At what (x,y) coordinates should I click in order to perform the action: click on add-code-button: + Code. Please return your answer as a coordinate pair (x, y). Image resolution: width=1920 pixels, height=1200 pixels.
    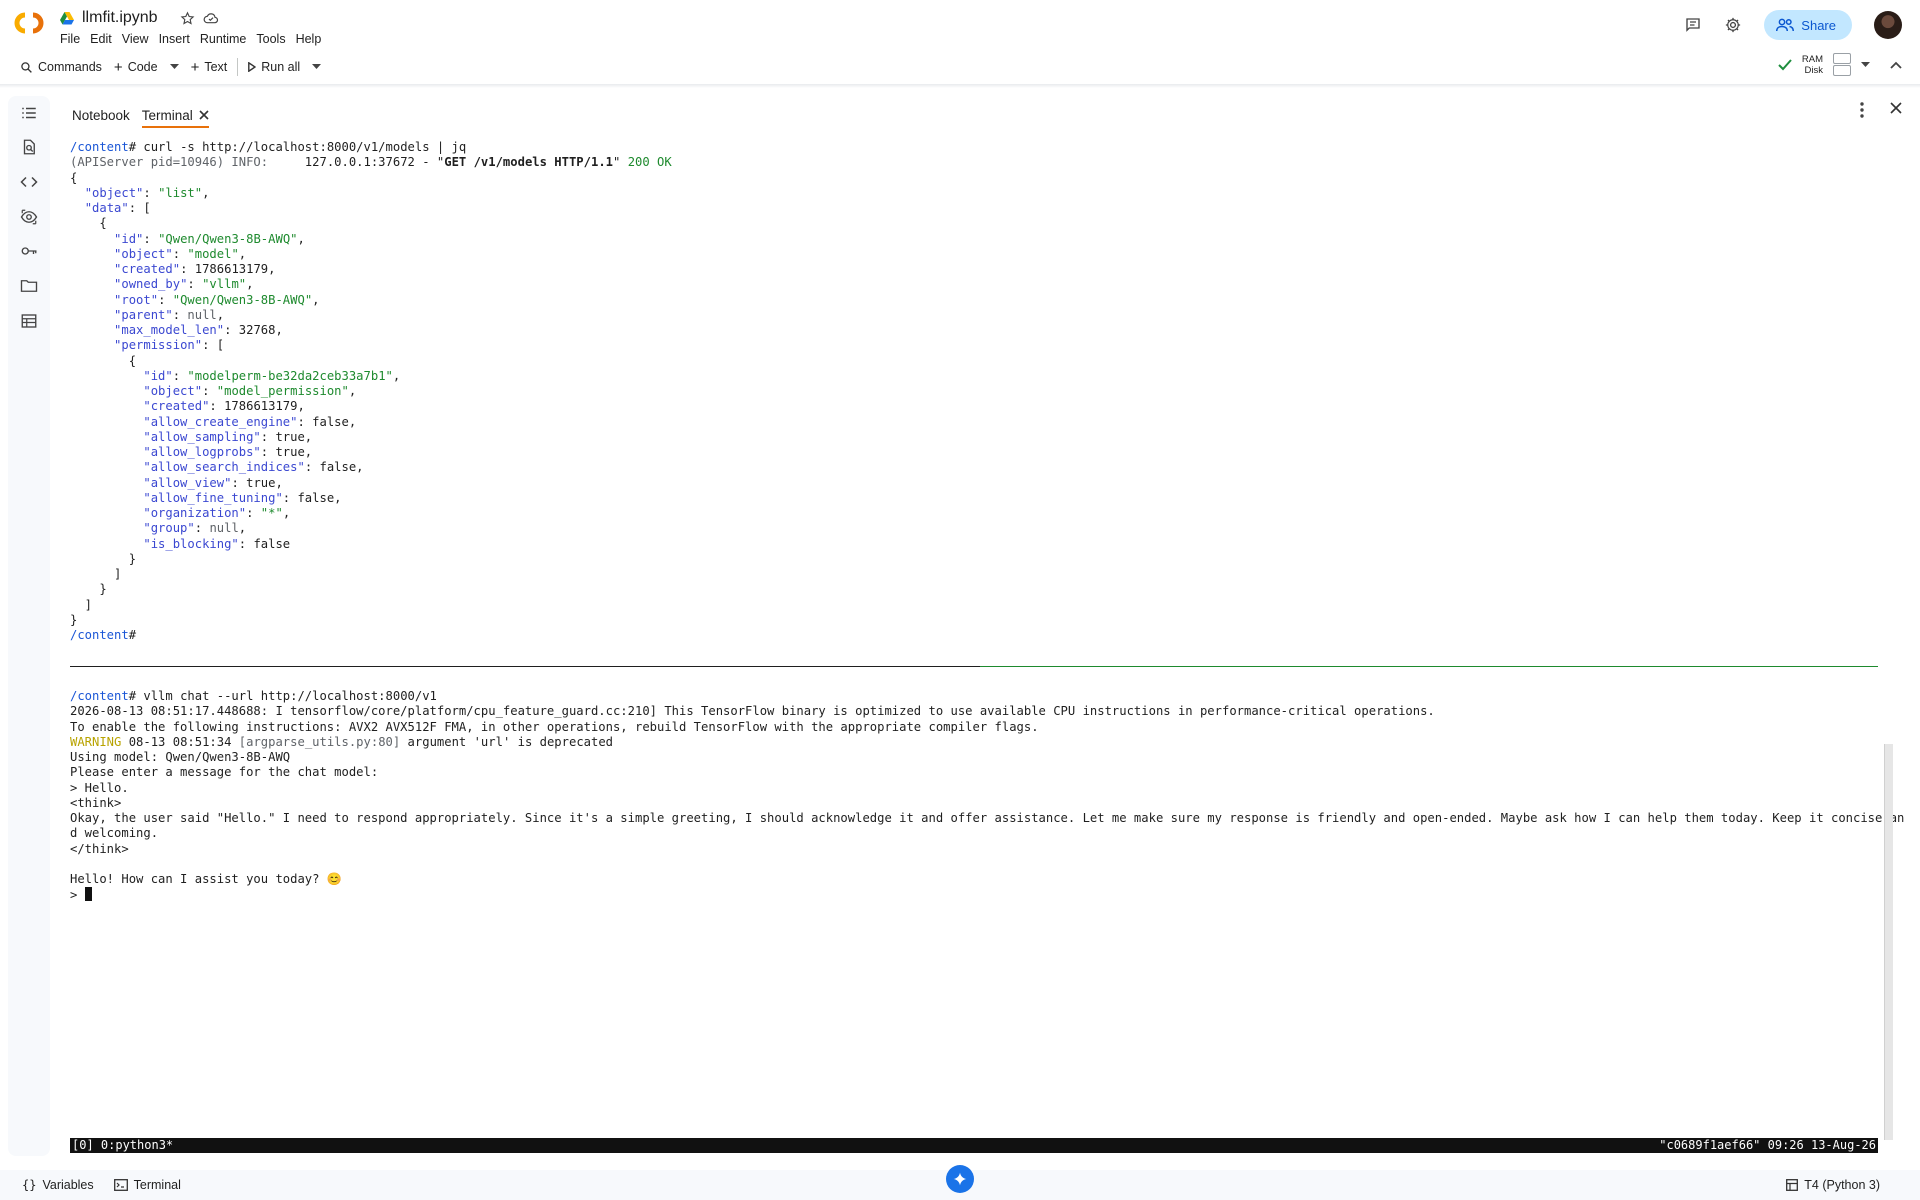
    Looking at the image, I should click on (136, 67).